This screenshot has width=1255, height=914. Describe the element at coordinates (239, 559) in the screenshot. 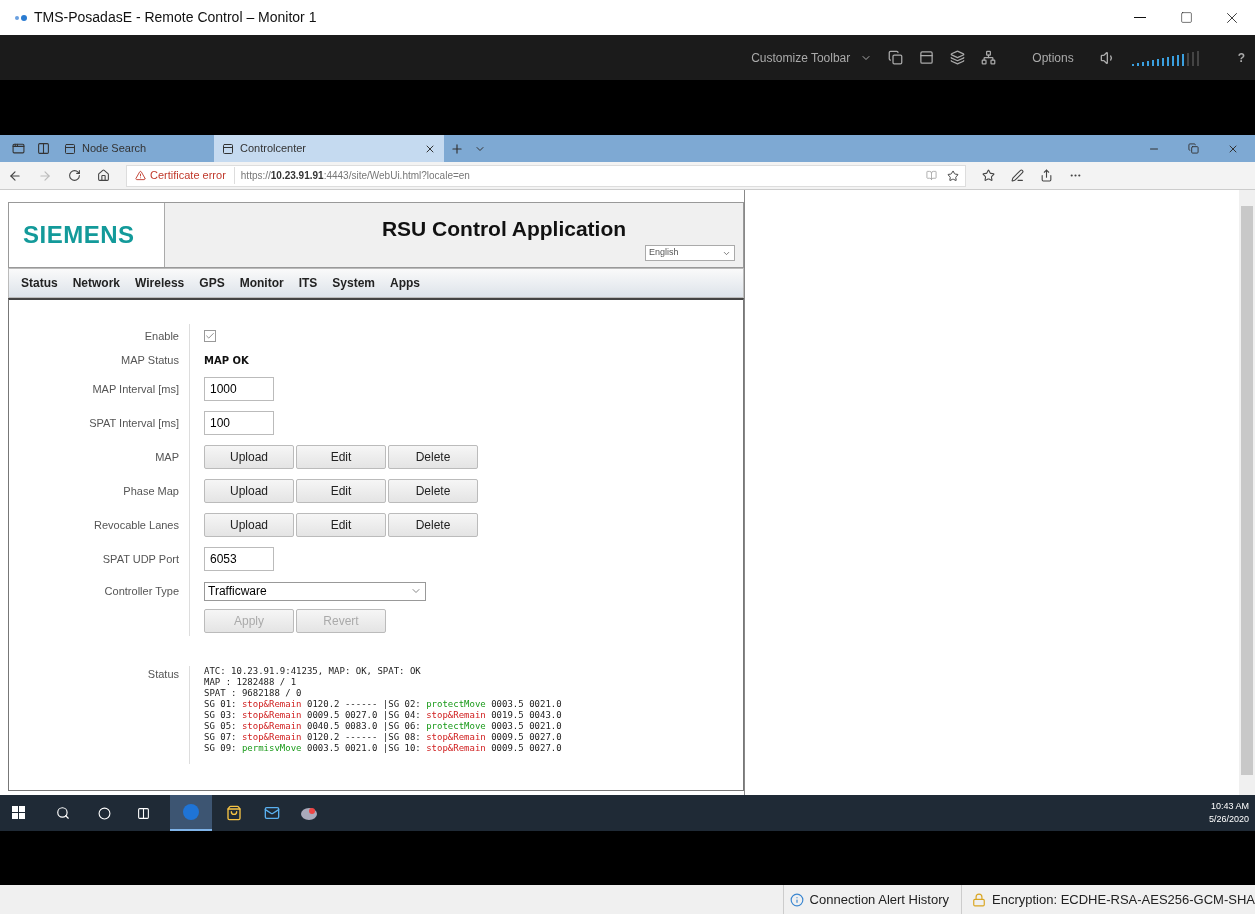

I see `input-field: 6053` at that location.